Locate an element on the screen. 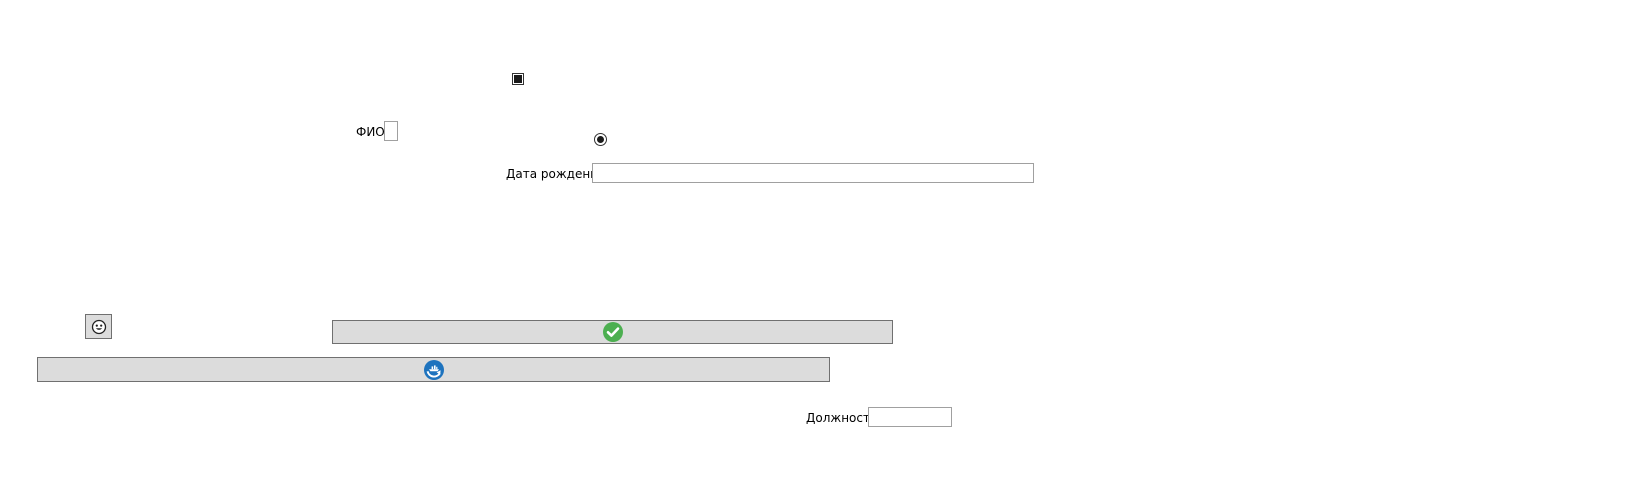 This screenshot has height=477, width=1627. fio-label: ФИО is located at coordinates (370, 132).